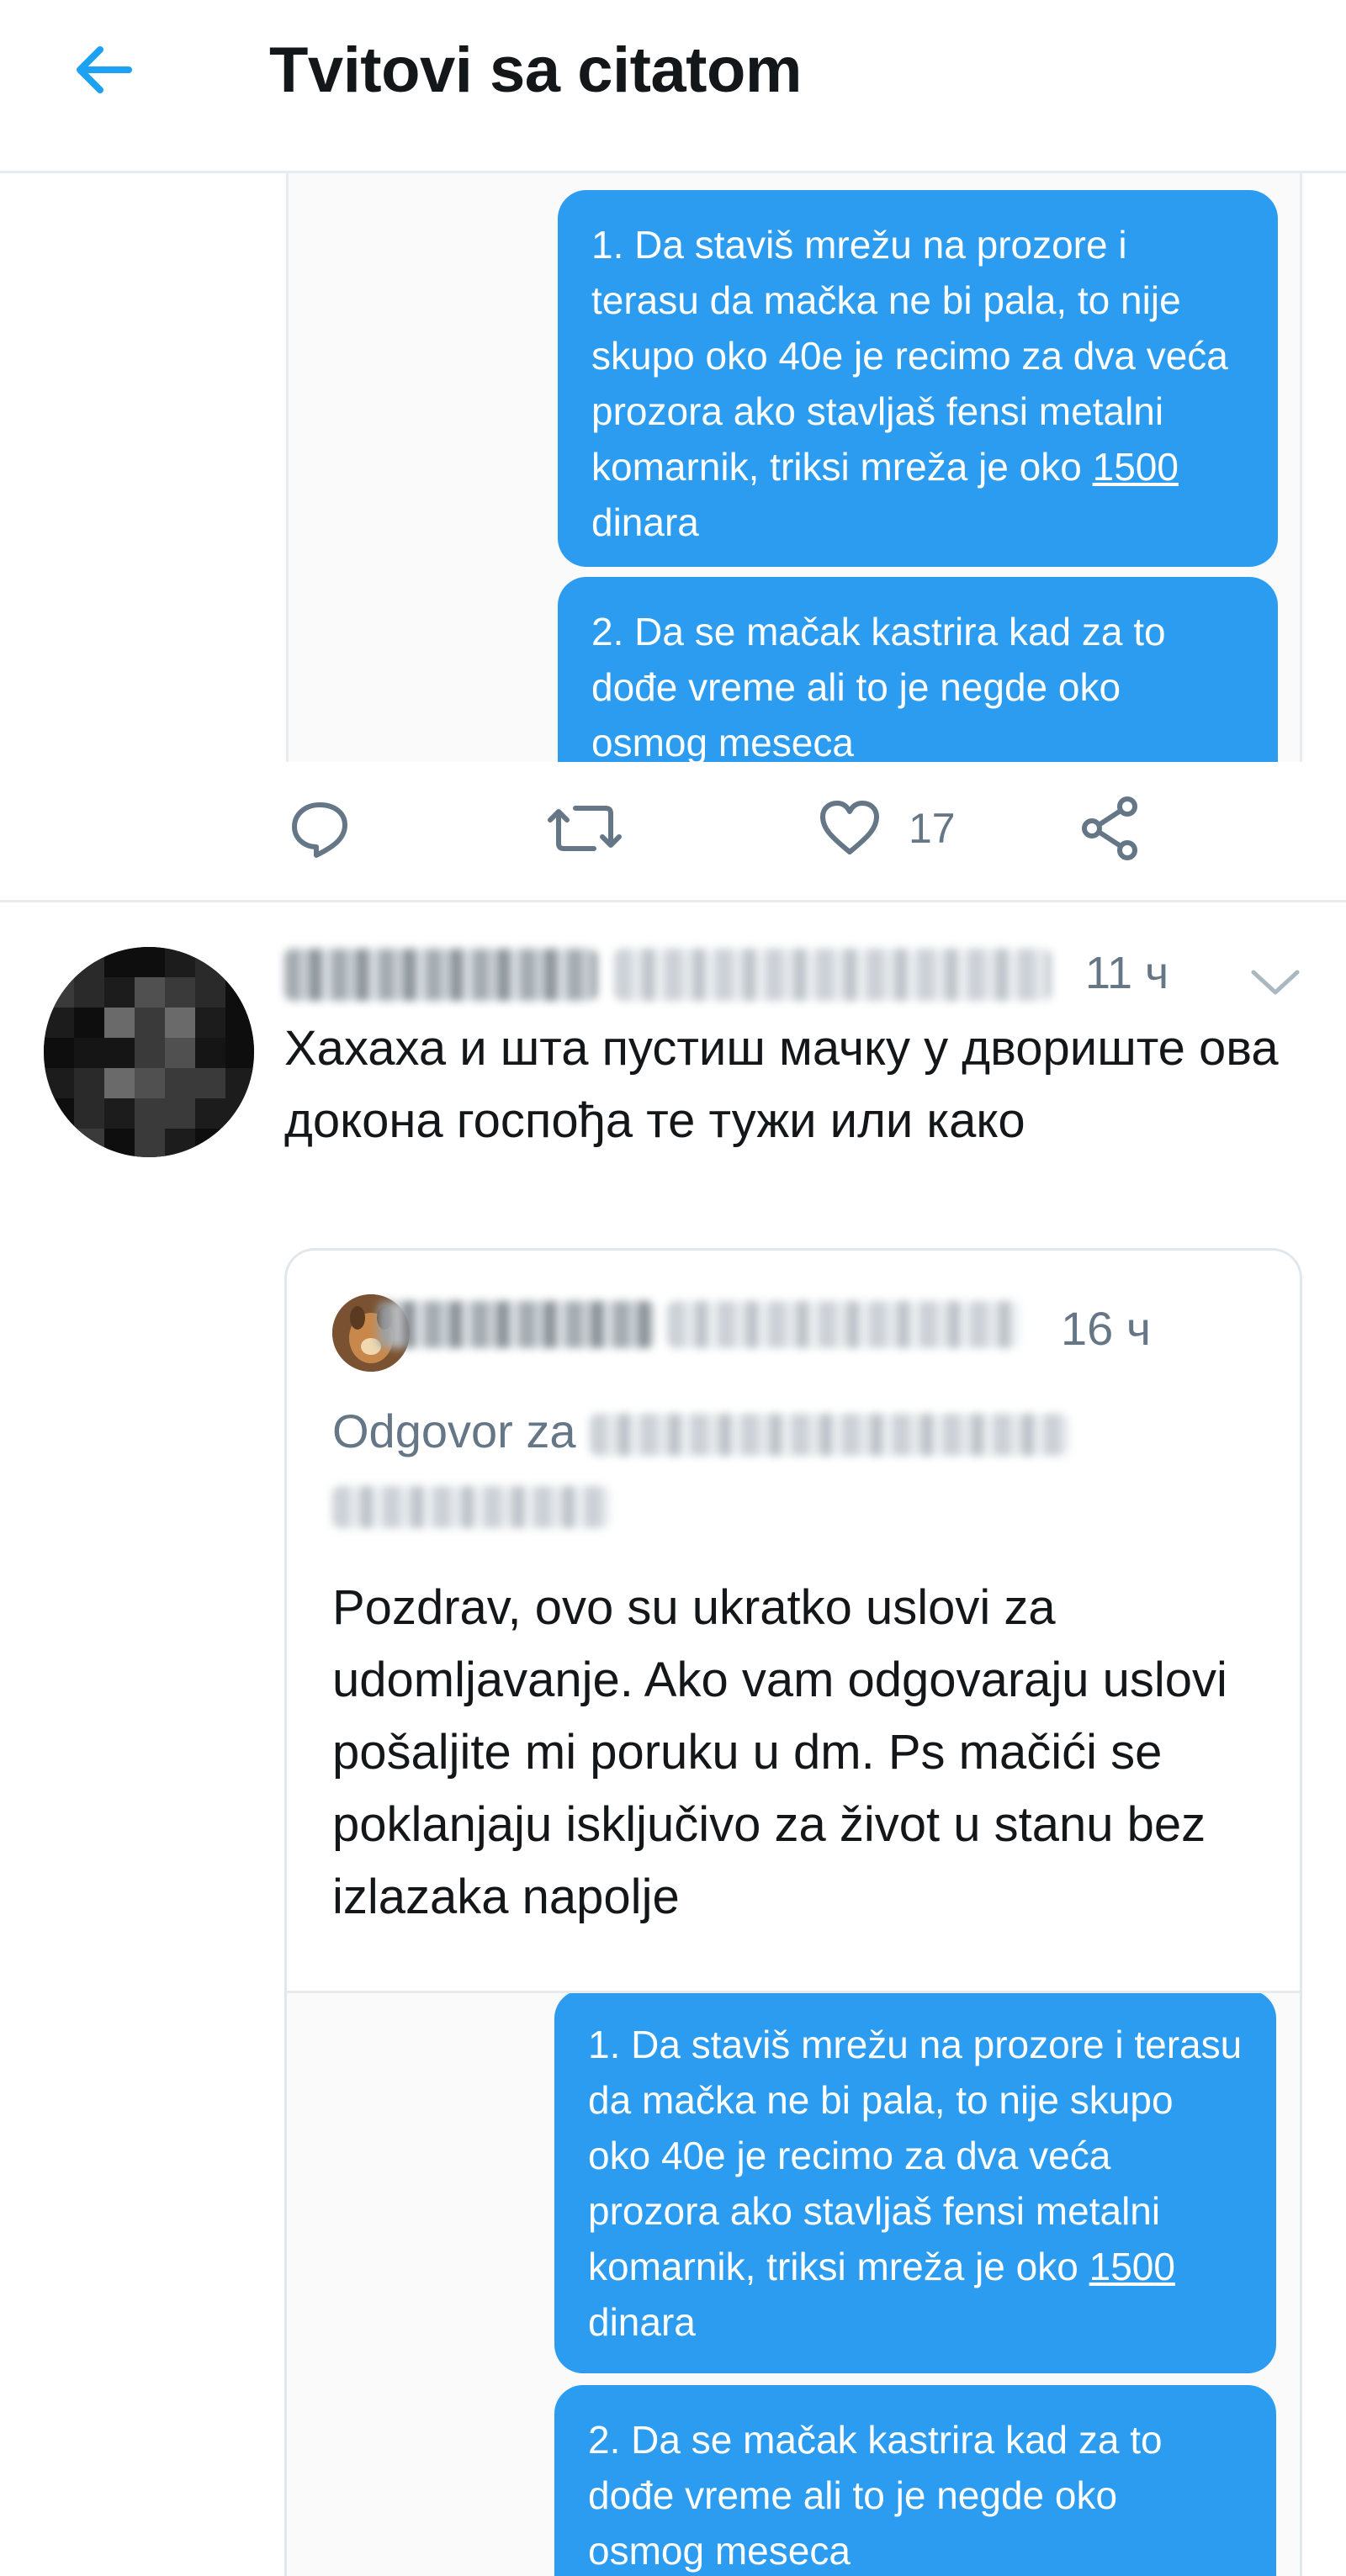 The height and width of the screenshot is (2576, 1346). I want to click on share-button, so click(1110, 828).